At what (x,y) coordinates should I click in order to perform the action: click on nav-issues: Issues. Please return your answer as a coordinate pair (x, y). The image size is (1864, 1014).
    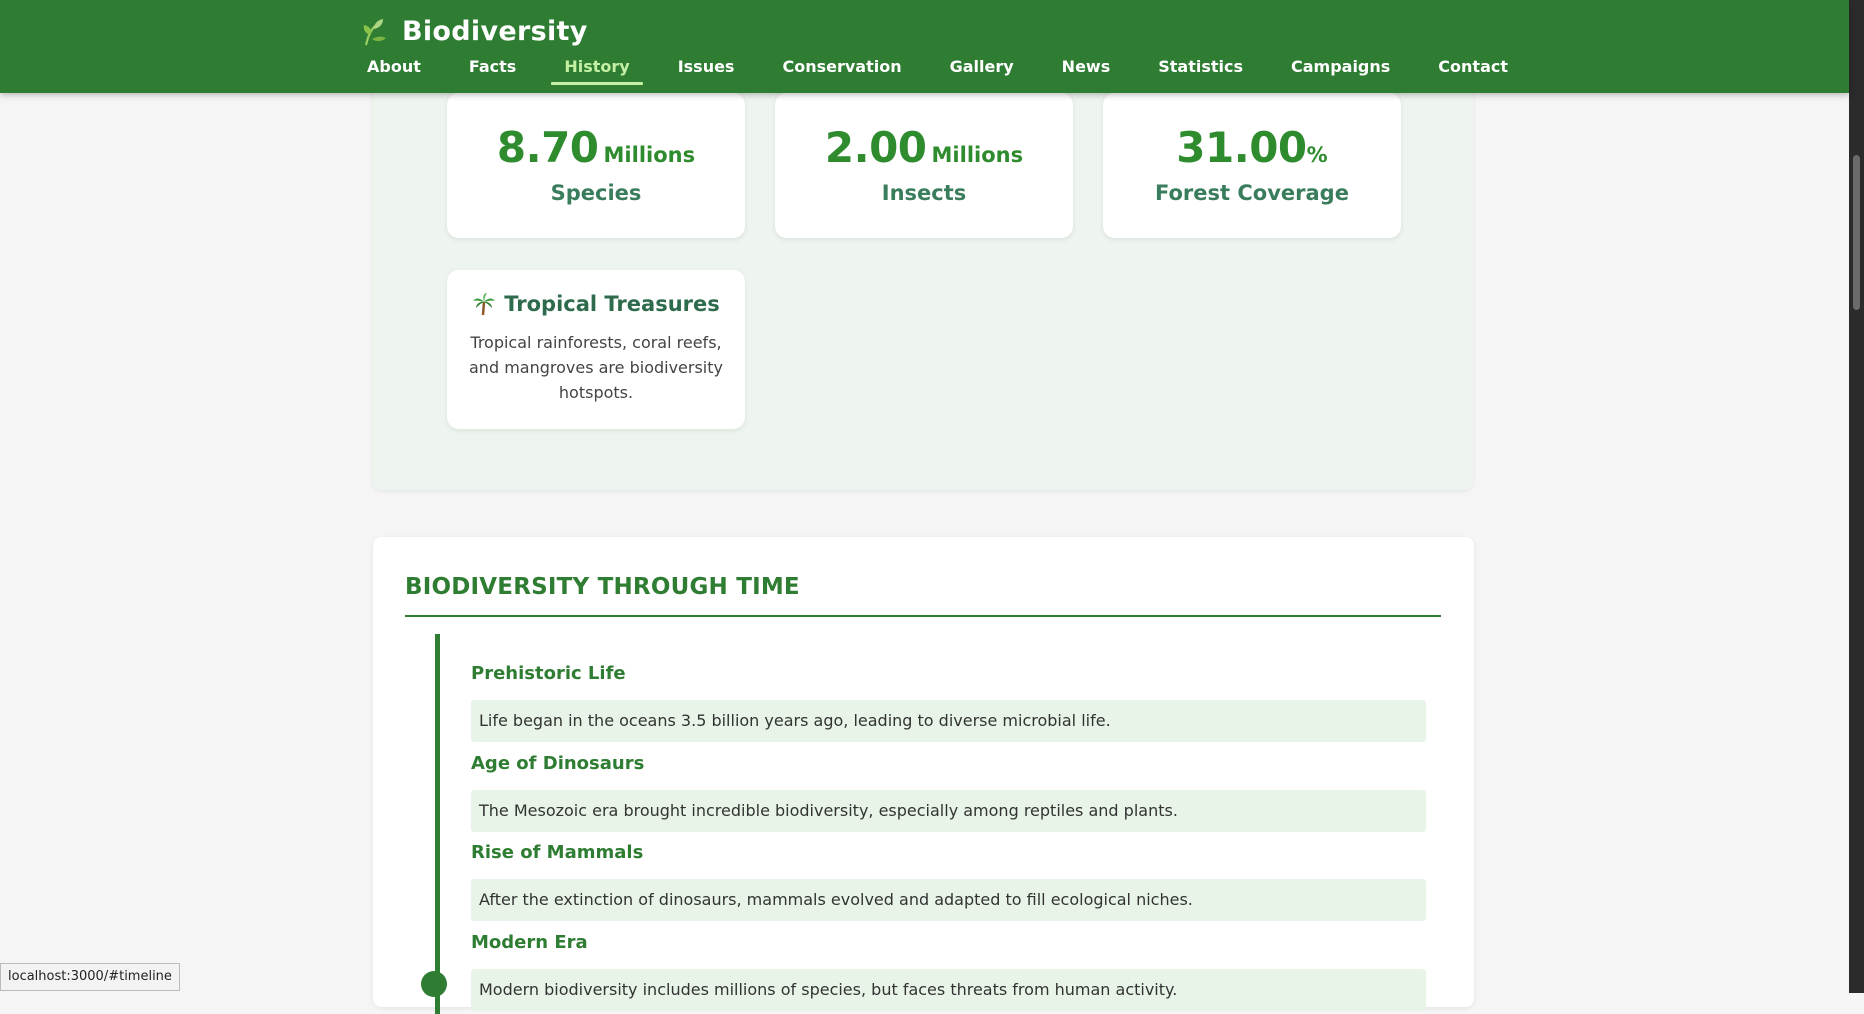
    Looking at the image, I should click on (706, 70).